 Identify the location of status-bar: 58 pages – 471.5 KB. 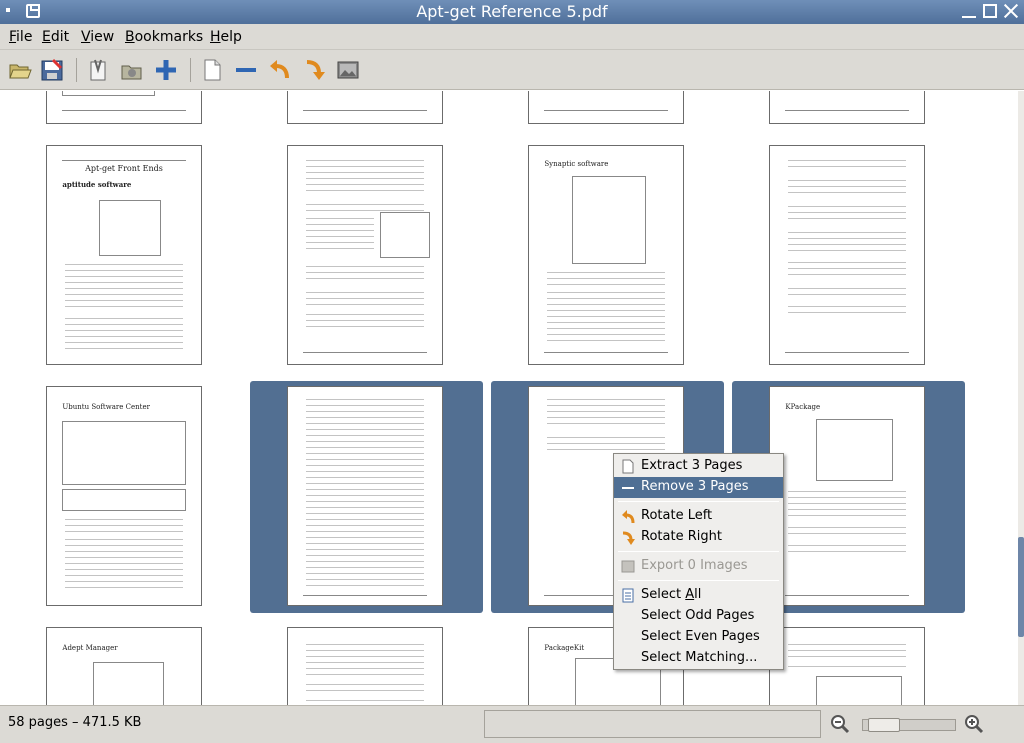
(512, 724).